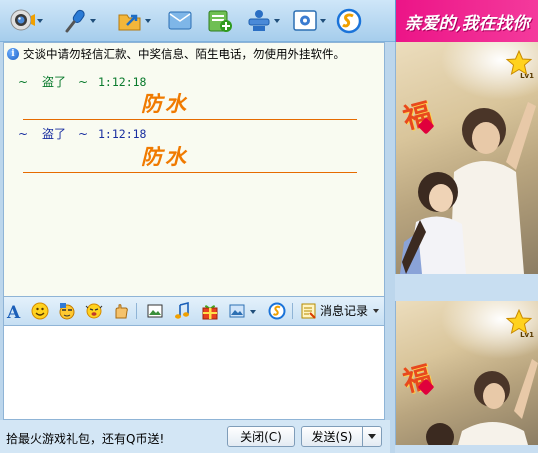 Image resolution: width=538 pixels, height=453 pixels. I want to click on image-icon, so click(237, 311).